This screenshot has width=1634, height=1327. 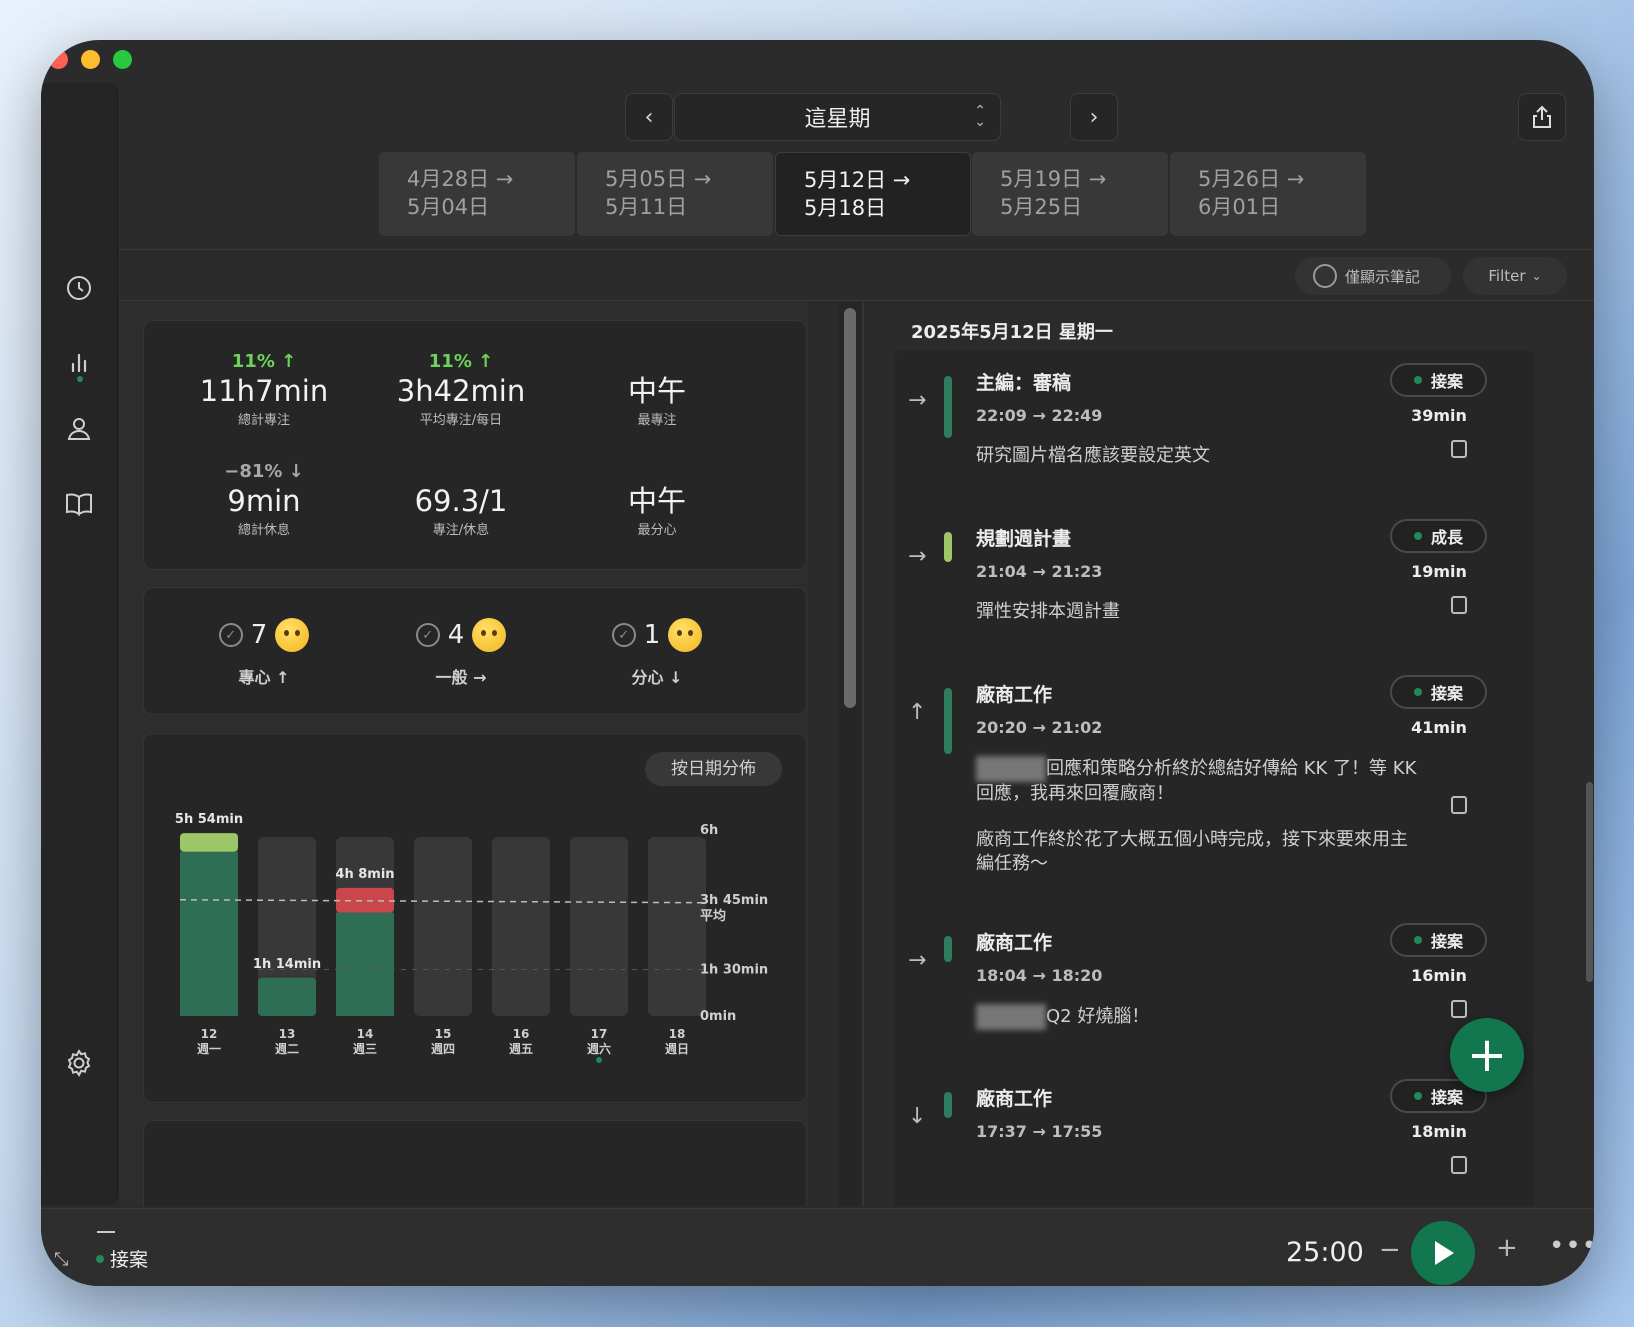 What do you see at coordinates (1039, 571) in the screenshot?
I see `entry-time: 21:04 → 21:23` at bounding box center [1039, 571].